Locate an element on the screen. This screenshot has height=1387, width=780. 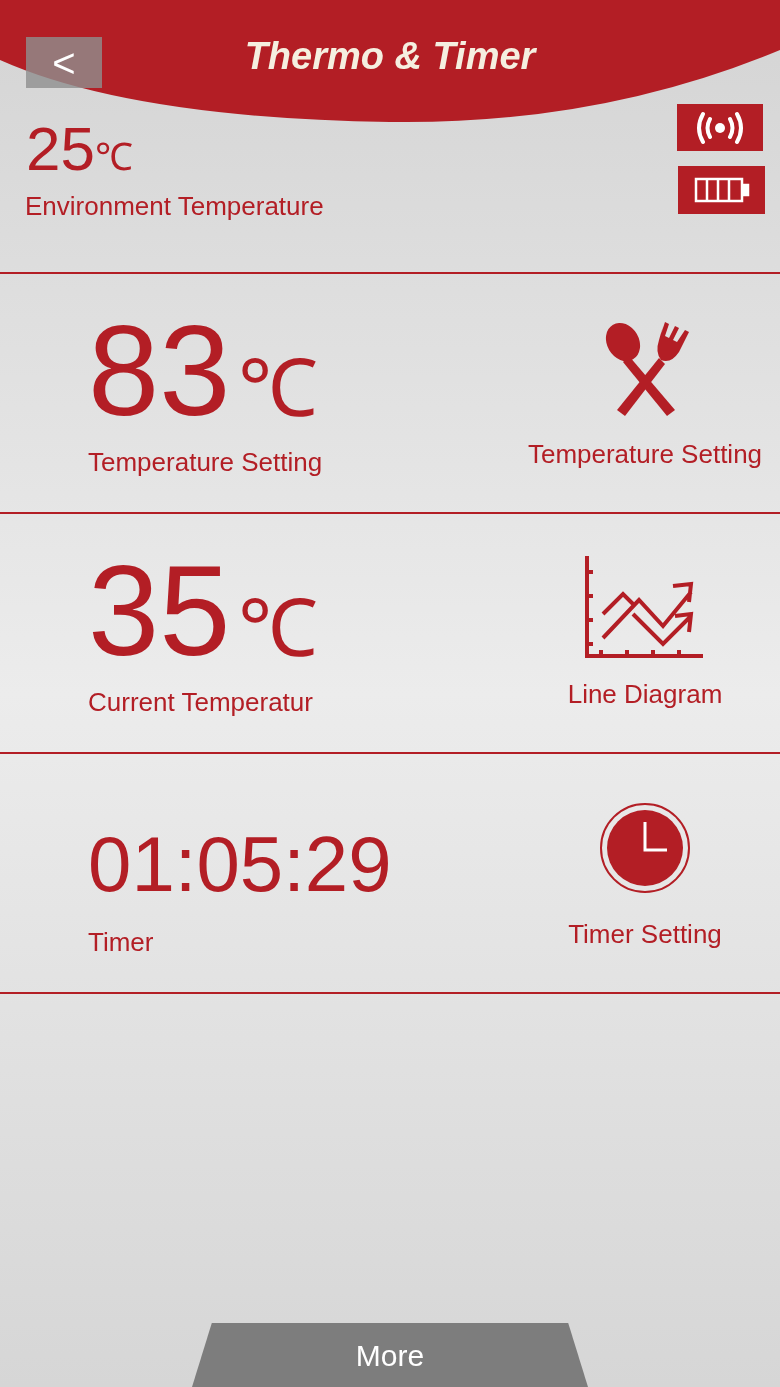
signal-icon is located at coordinates (720, 127).